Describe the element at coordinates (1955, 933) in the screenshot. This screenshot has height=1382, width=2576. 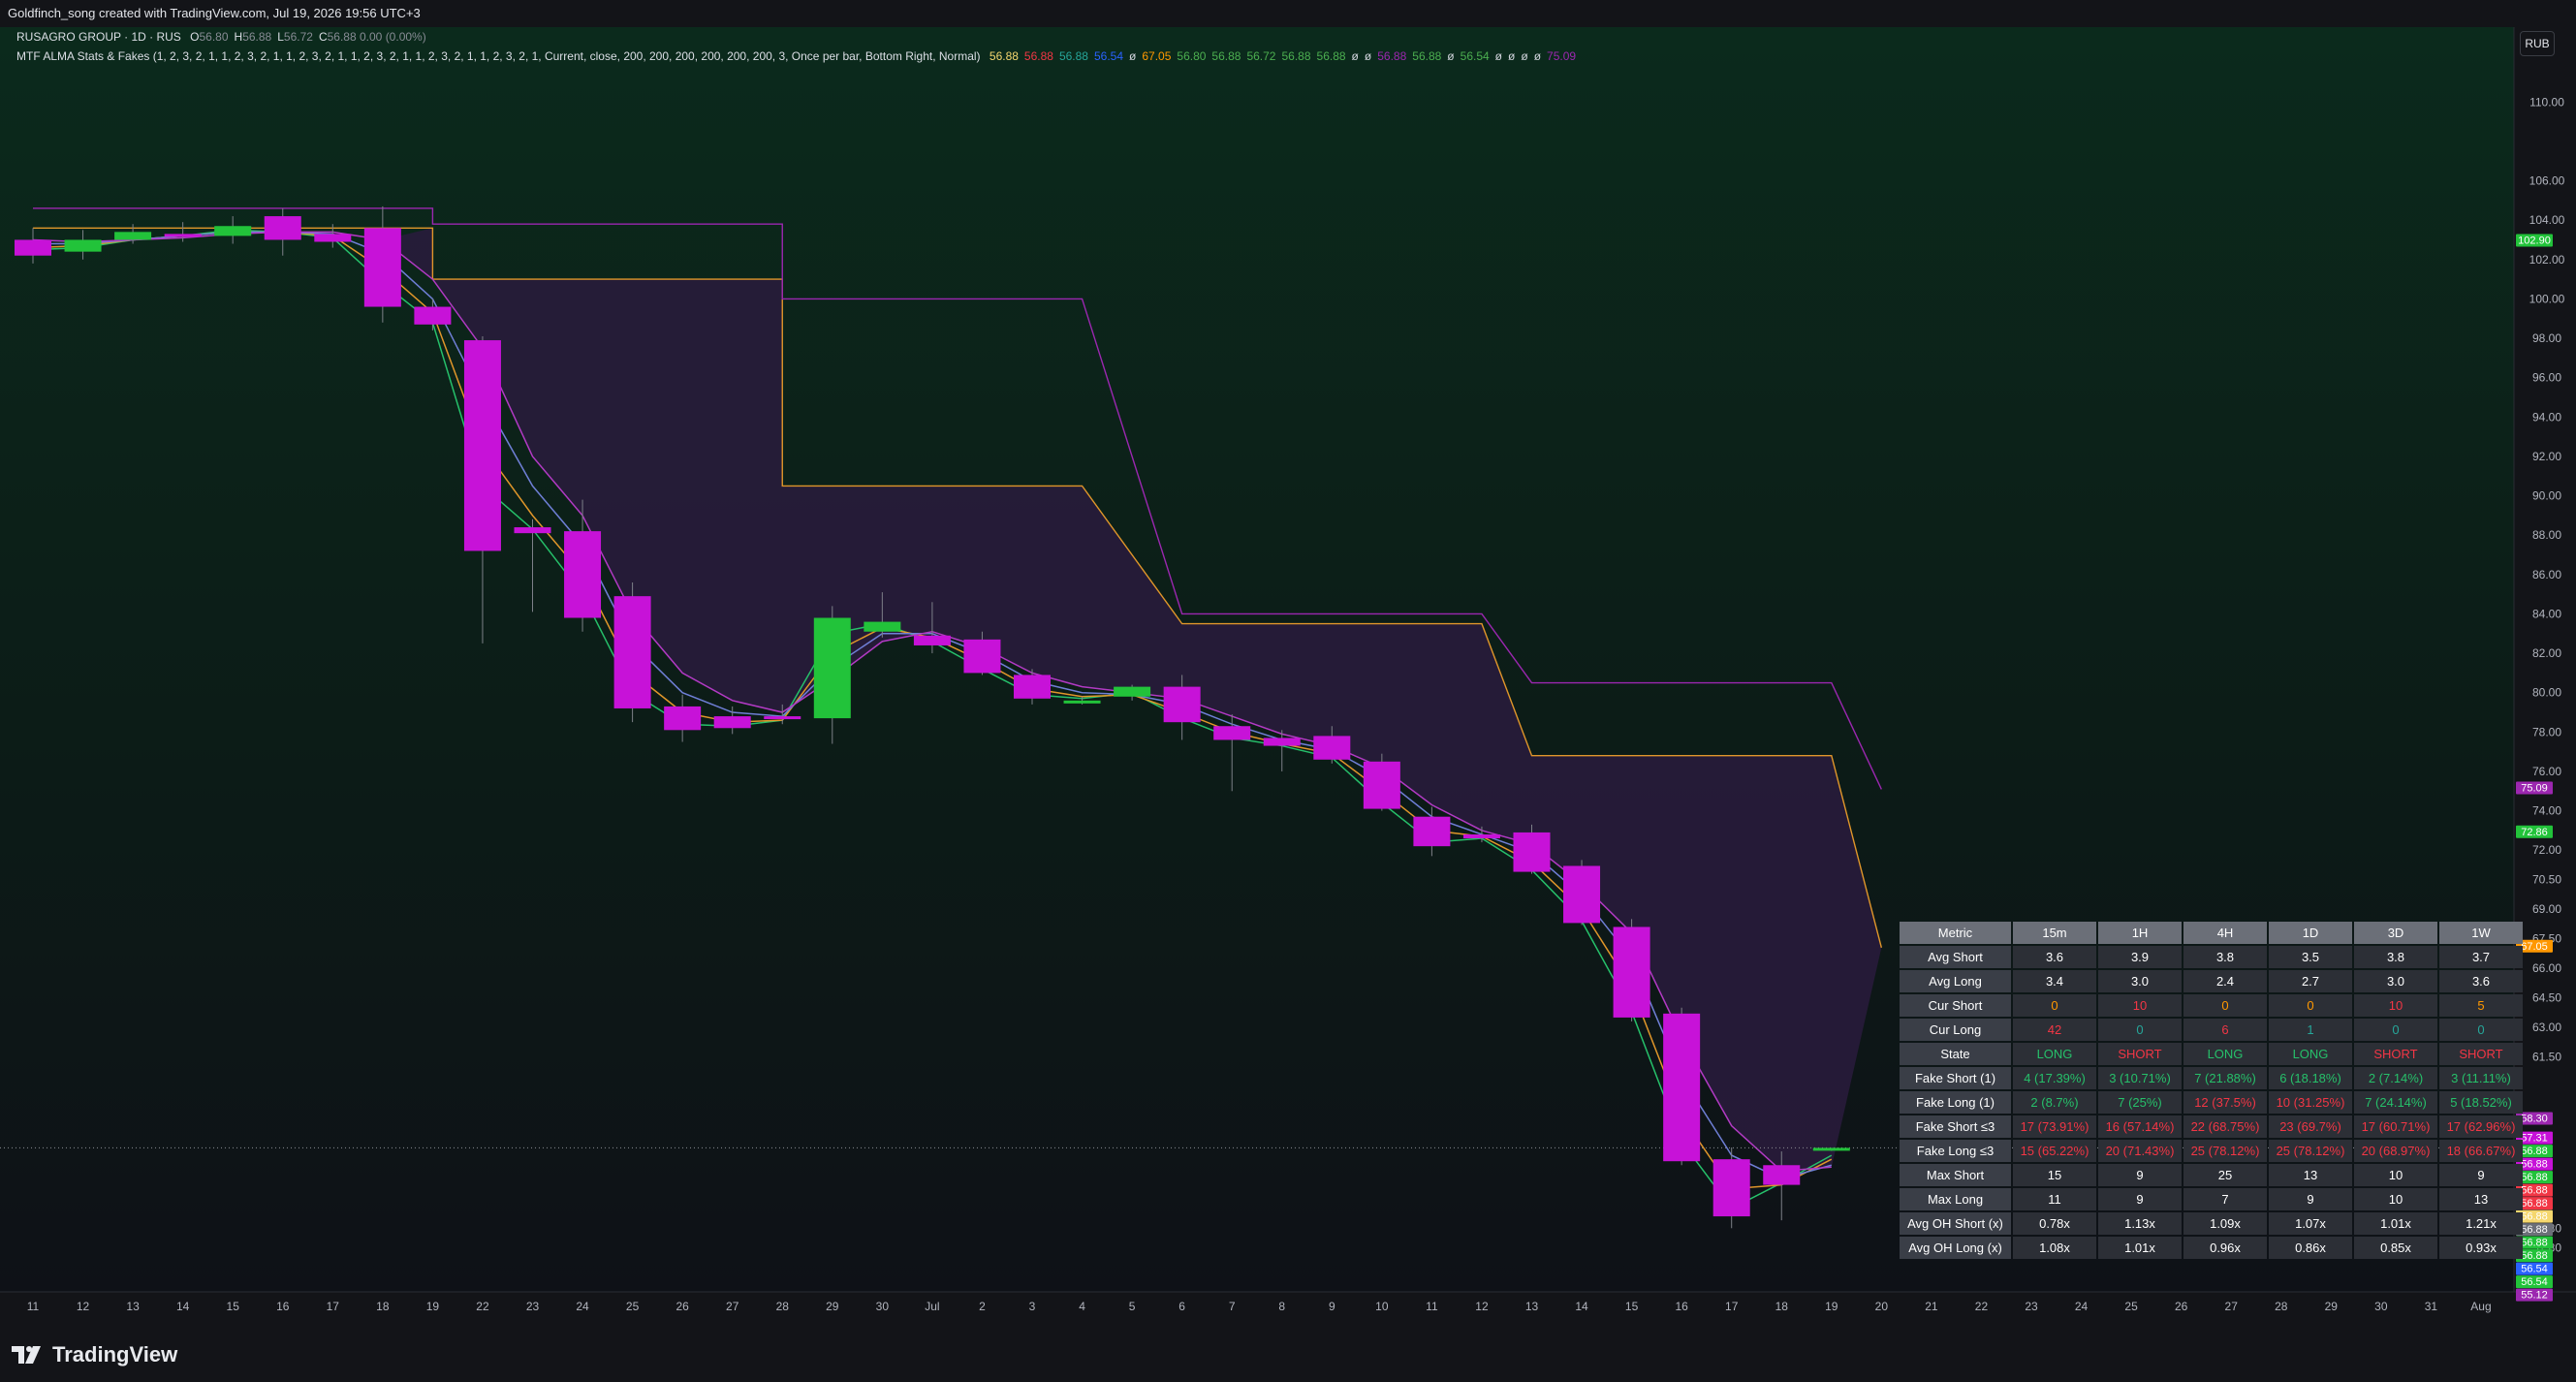
I see `stats-column-header: Metric` at that location.